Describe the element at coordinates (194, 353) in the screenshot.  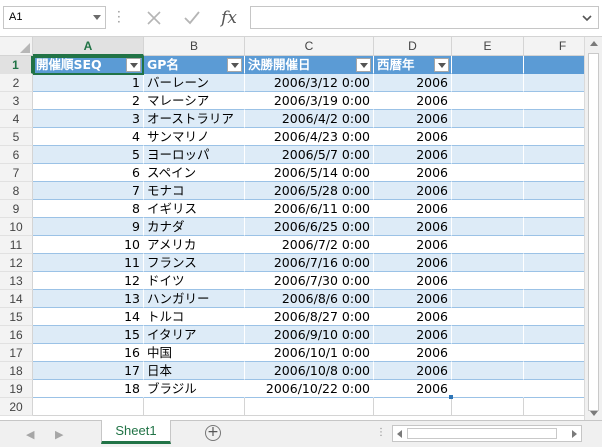
I see `table-cell-gp: 中国` at that location.